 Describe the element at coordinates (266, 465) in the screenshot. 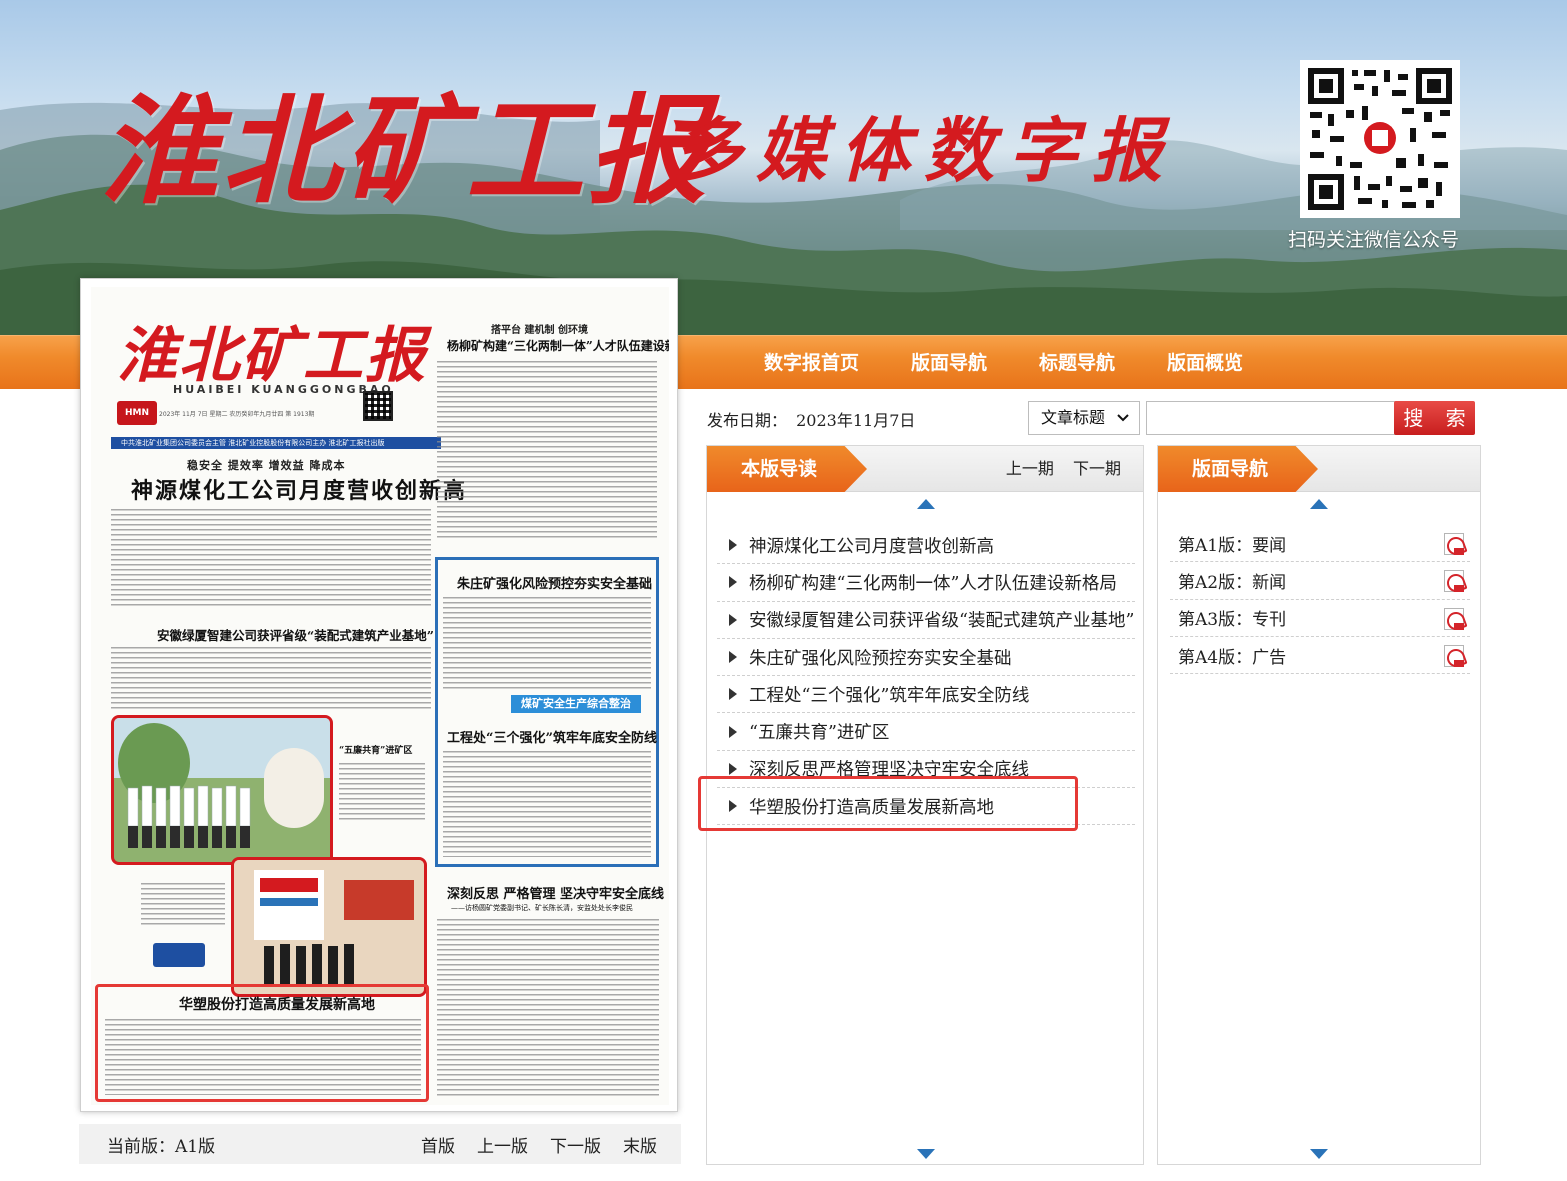

I see `paper-kicker: 稳安全 提效率 增效益 降成本` at that location.